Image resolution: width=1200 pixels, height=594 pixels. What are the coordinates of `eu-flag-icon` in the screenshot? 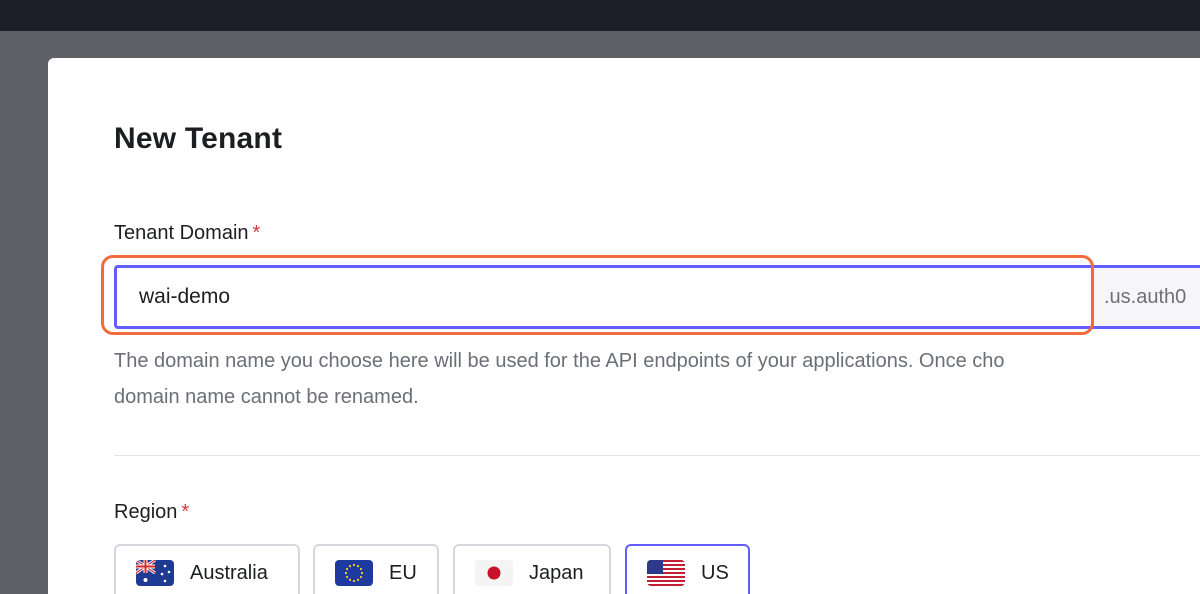 It's located at (354, 573).